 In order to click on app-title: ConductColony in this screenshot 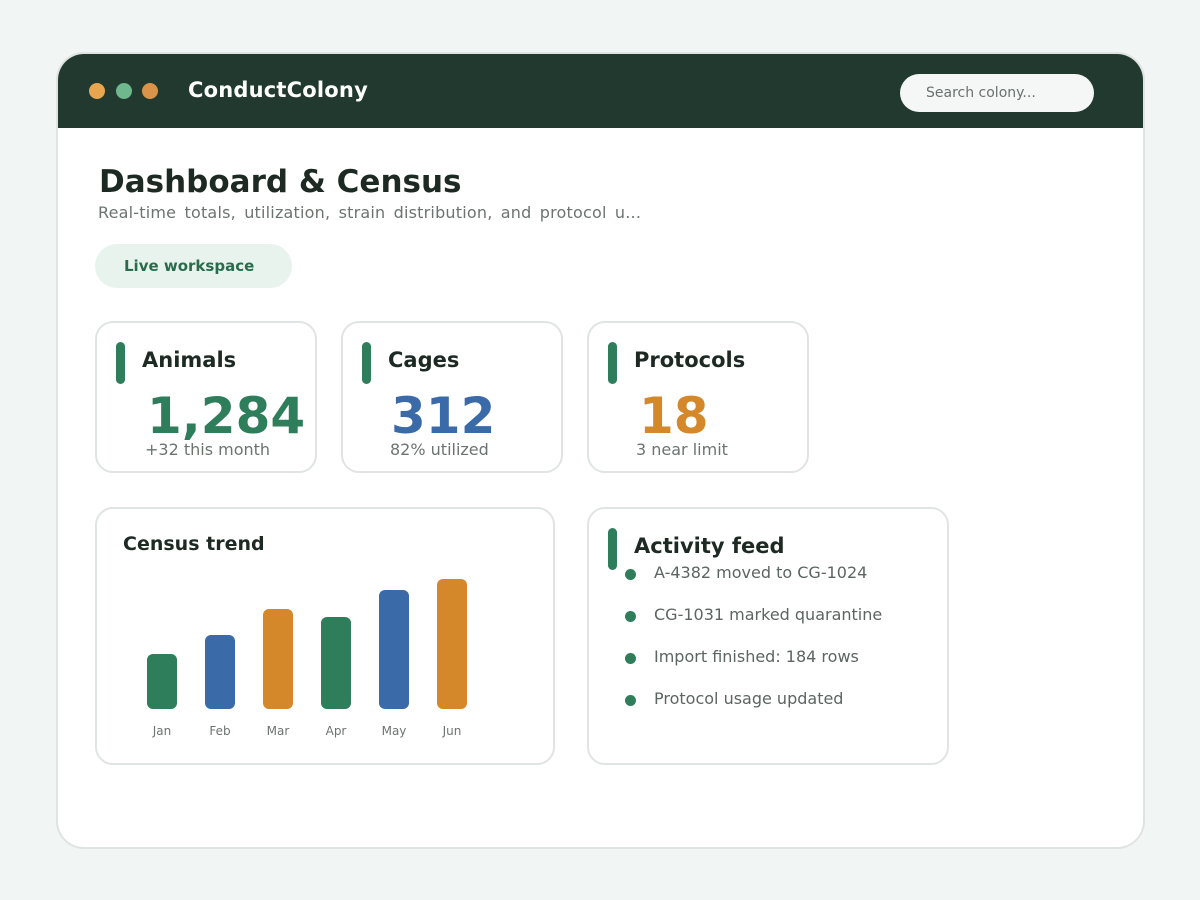, I will do `click(278, 90)`.